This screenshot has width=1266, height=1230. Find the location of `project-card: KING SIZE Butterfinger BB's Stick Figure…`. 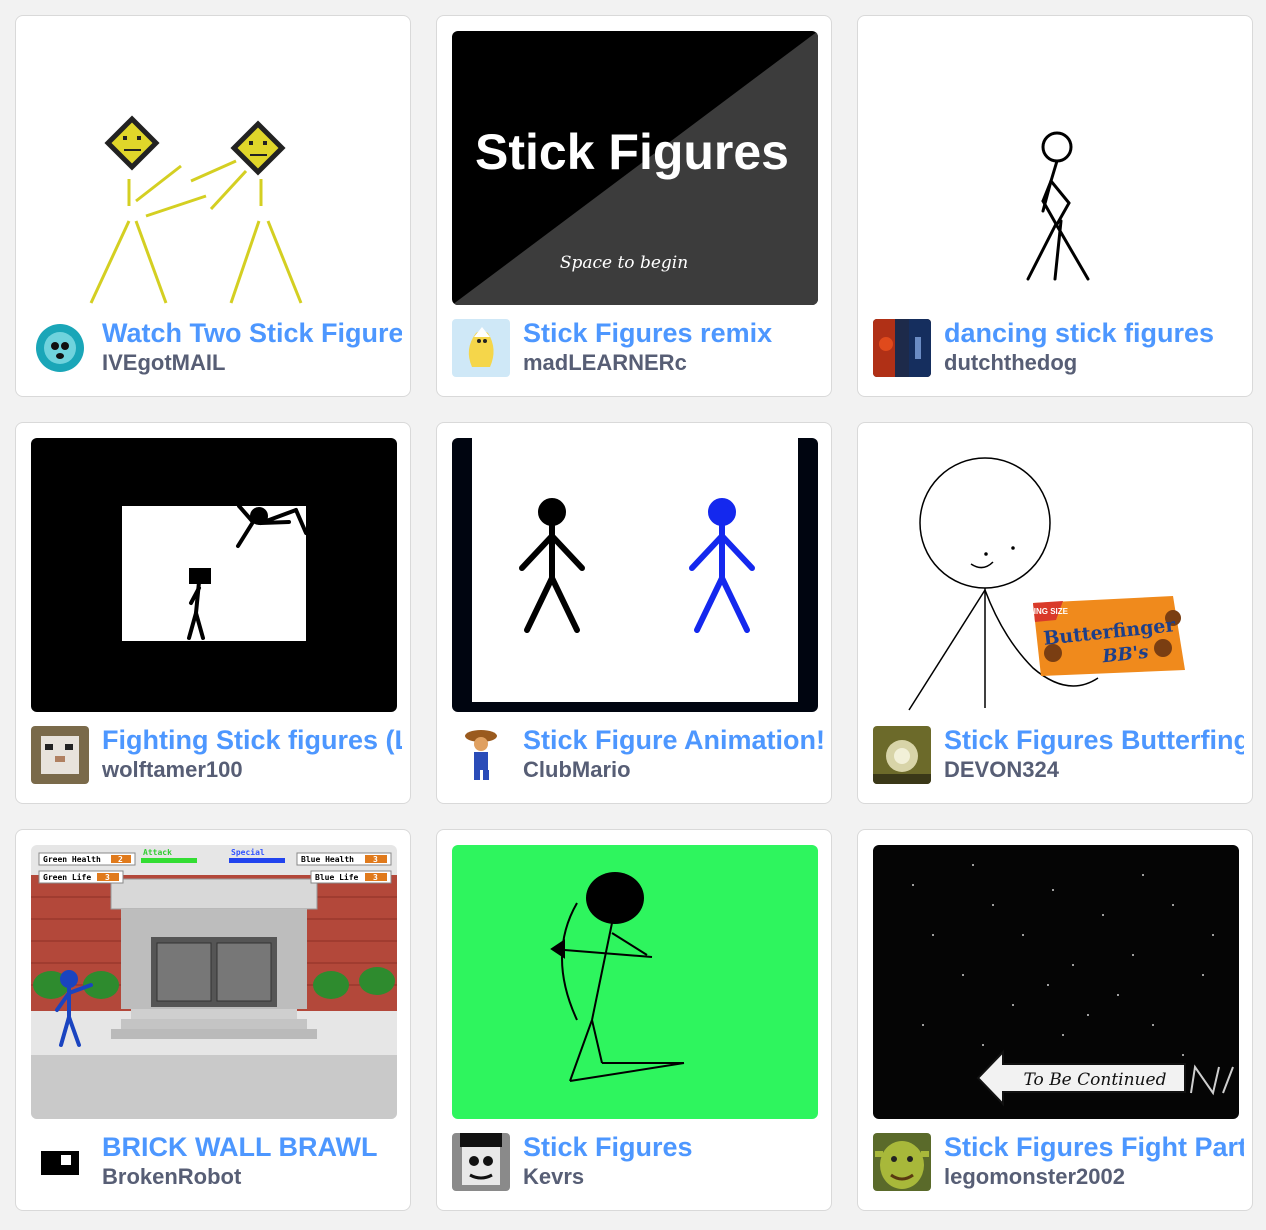

project-card: KING SIZE Butterfinger BB's Stick Figure… is located at coordinates (1055, 613).